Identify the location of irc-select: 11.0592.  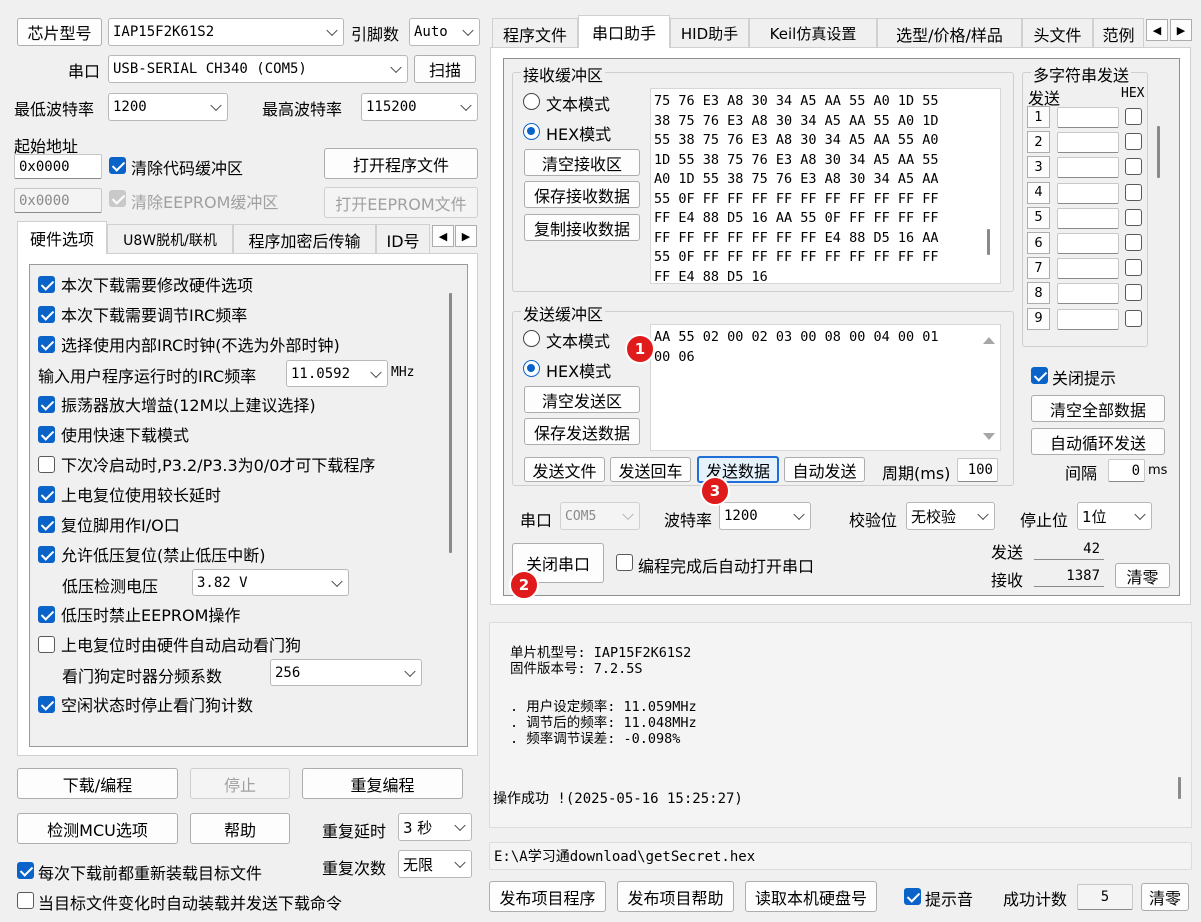
(337, 373).